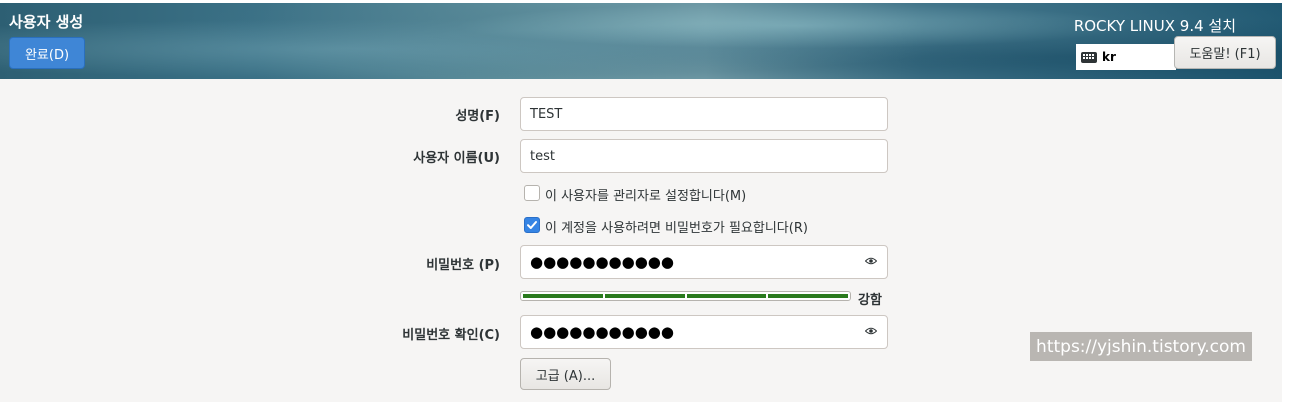 This screenshot has width=1292, height=402. Describe the element at coordinates (46, 22) in the screenshot. I see `page-title: 사용자 생성` at that location.